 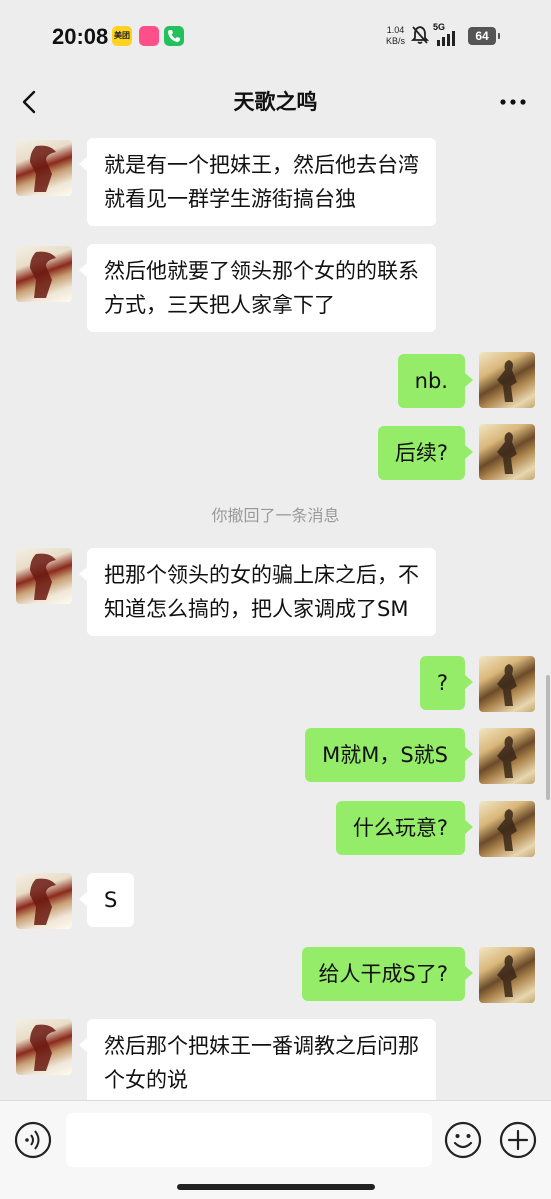 I want to click on message-bubble-sent: ?, so click(x=446, y=683).